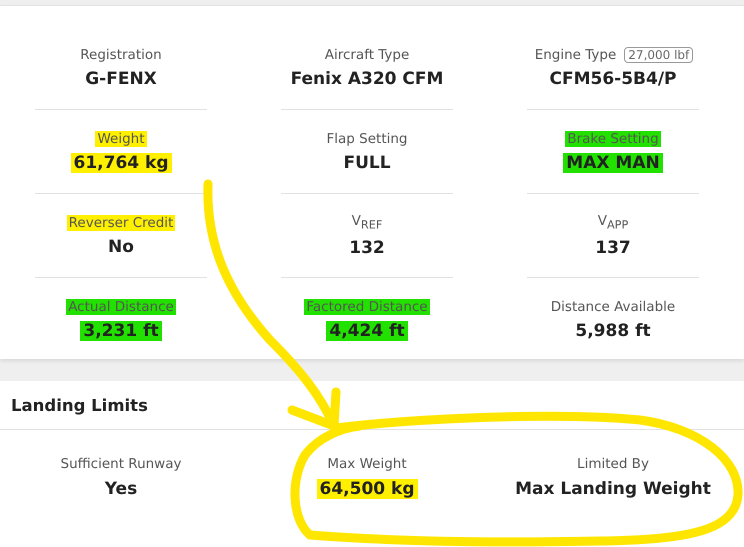 This screenshot has width=744, height=547. What do you see at coordinates (121, 222) in the screenshot?
I see `field-label: Reverser Credit` at bounding box center [121, 222].